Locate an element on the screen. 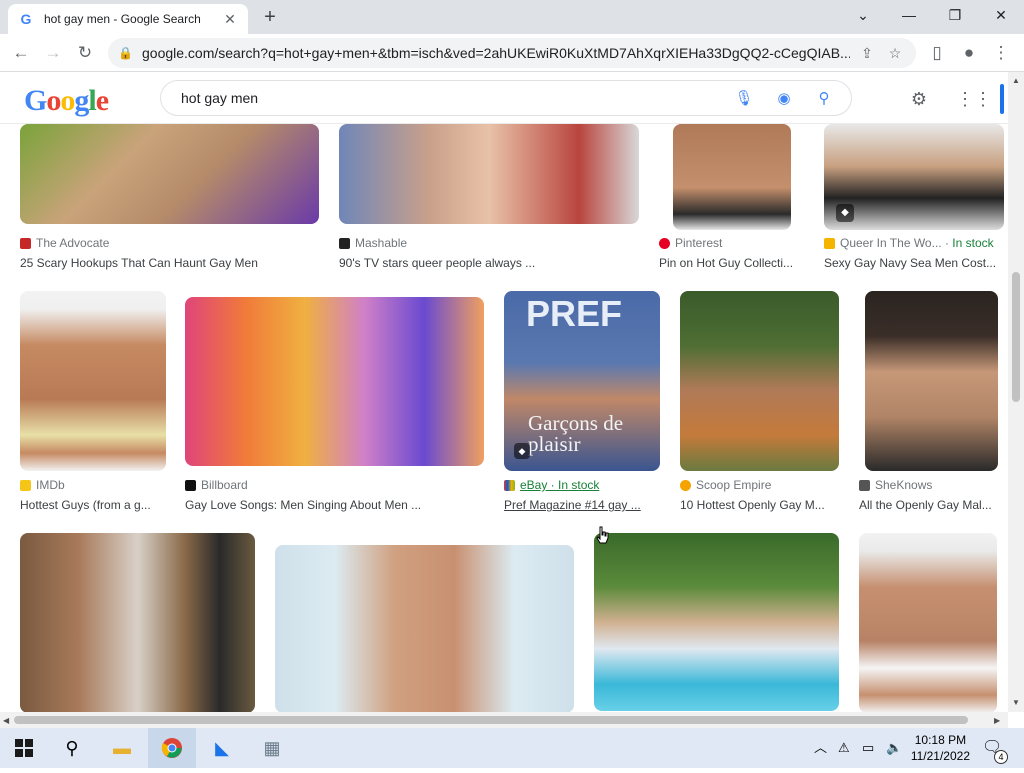 The width and height of the screenshot is (1024, 773). source-name: eBay · In stock is located at coordinates (559, 485).